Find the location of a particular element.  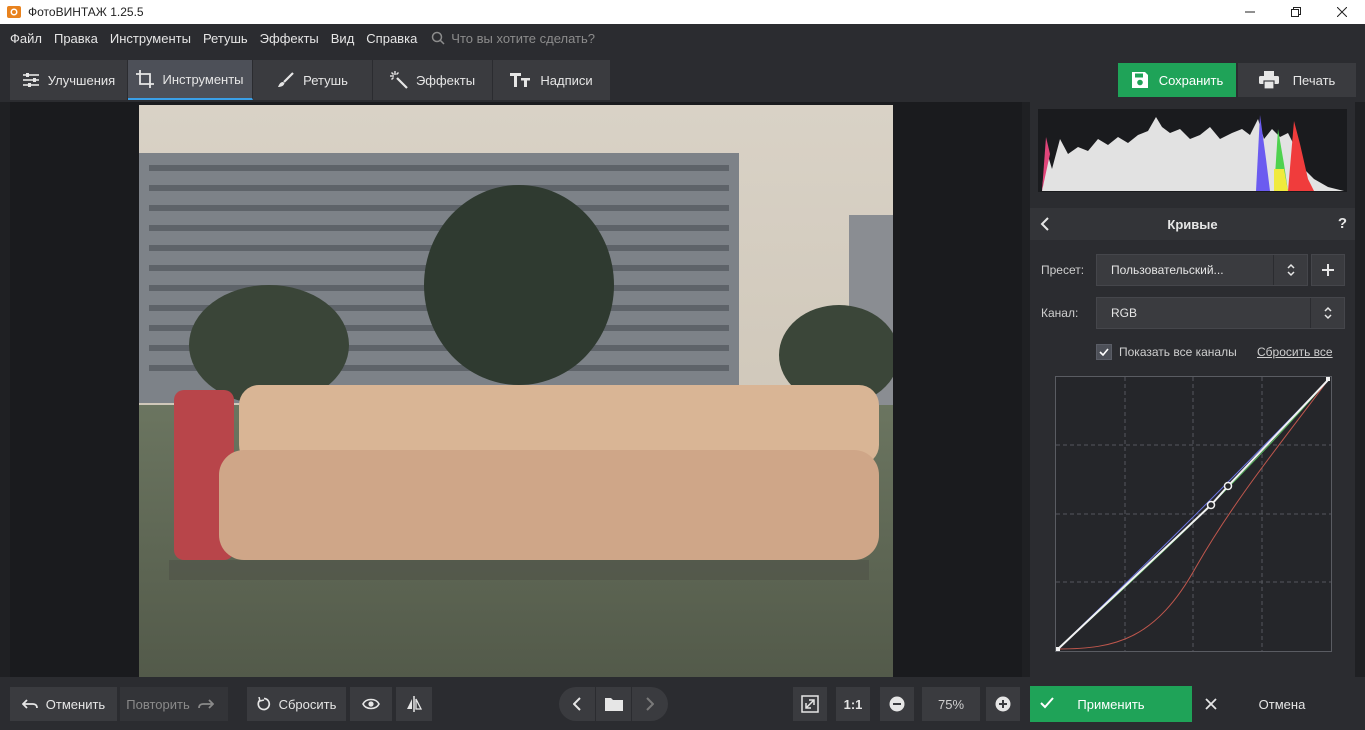

tab-captions: Надписи is located at coordinates (552, 80).